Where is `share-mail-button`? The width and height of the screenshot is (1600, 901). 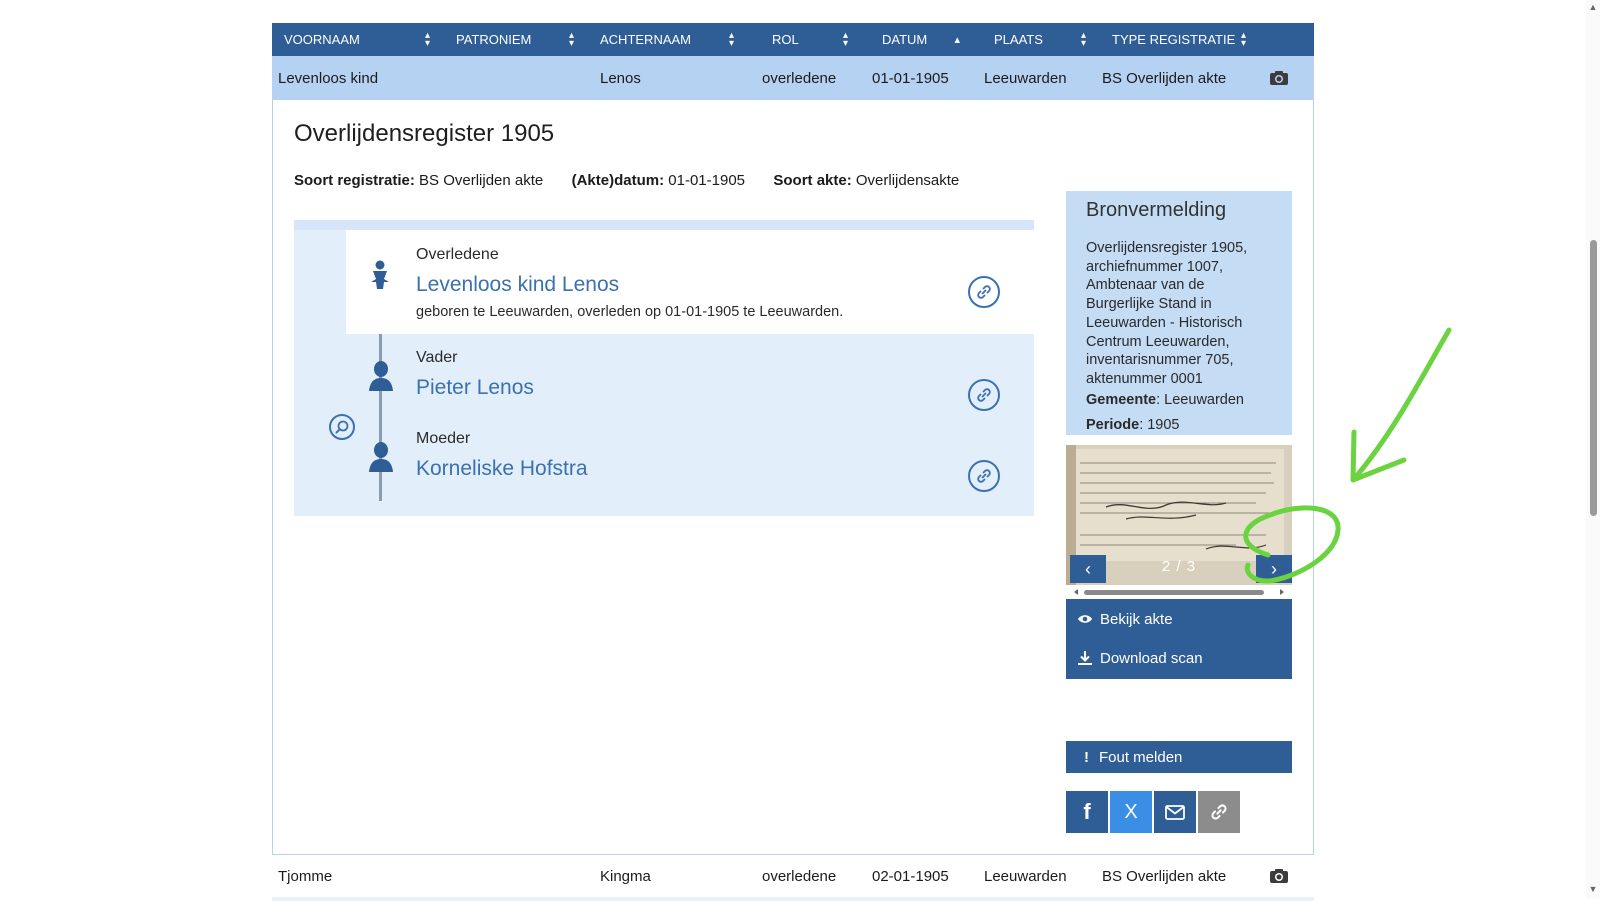
share-mail-button is located at coordinates (1175, 812).